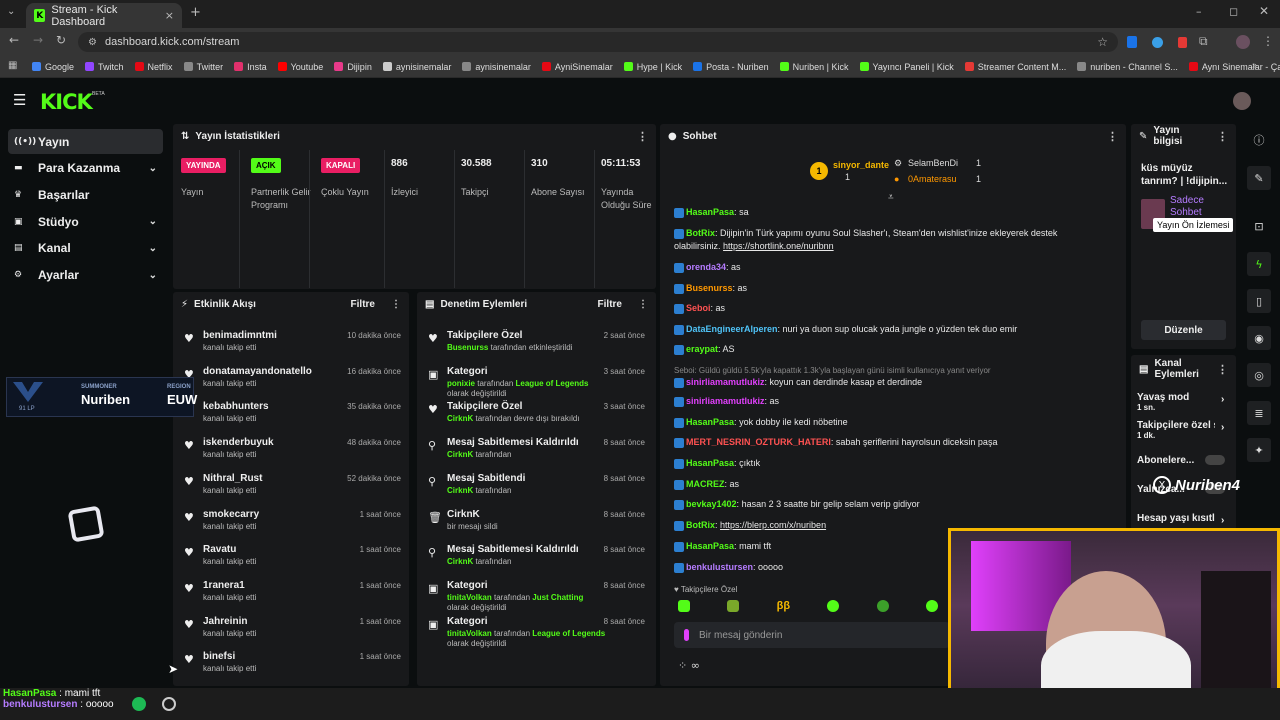 This screenshot has width=1280, height=720. Describe the element at coordinates (610, 304) in the screenshot. I see `moderation-filter-button: Filtre` at that location.